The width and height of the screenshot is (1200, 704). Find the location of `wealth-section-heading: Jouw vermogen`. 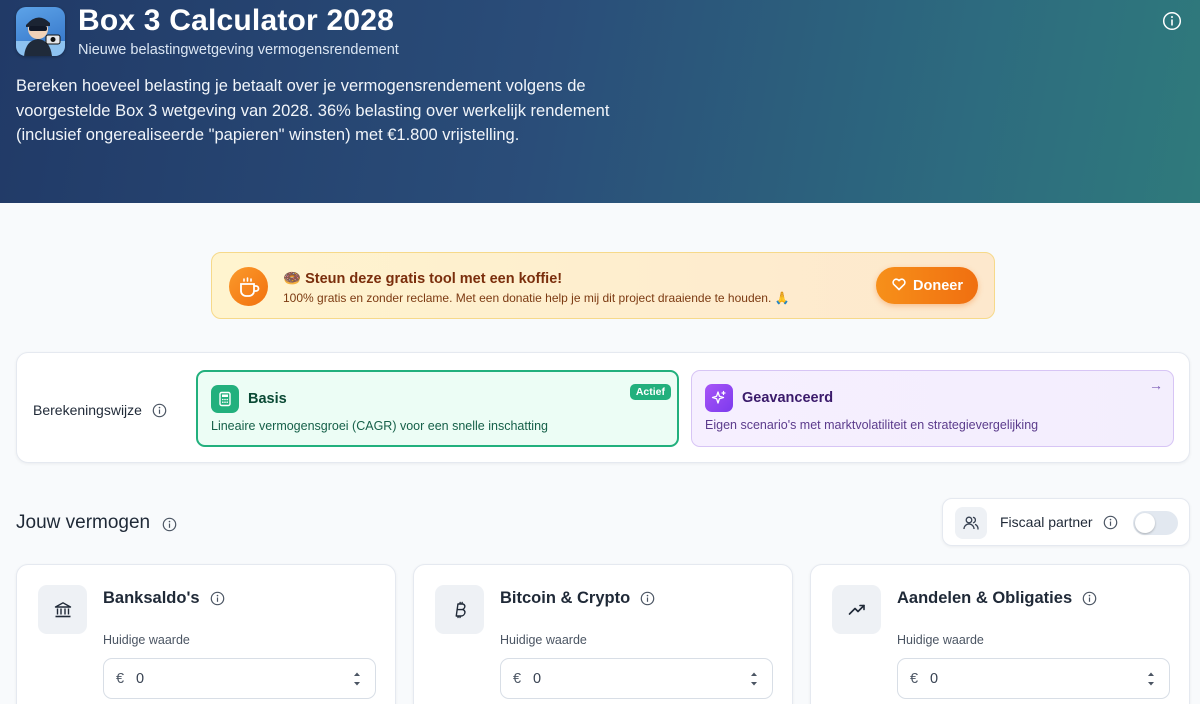

wealth-section-heading: Jouw vermogen is located at coordinates (96, 523).